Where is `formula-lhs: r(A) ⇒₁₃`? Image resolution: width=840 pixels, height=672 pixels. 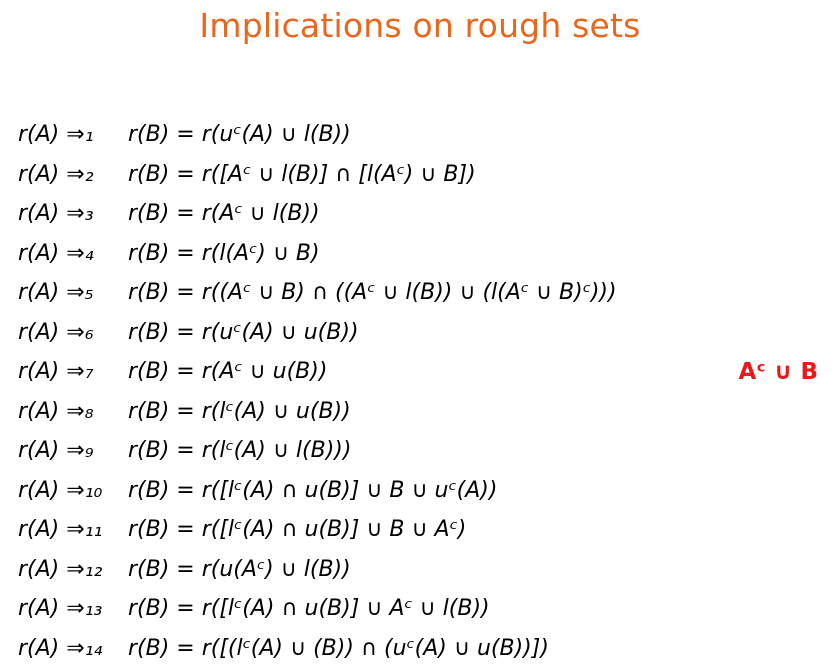
formula-lhs: r(A) ⇒₁₃ is located at coordinates (60, 609).